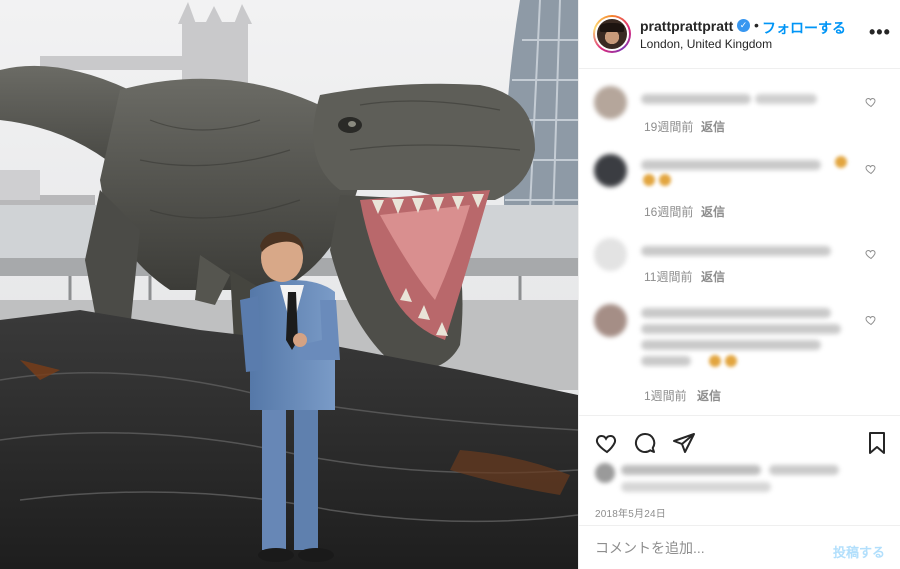  Describe the element at coordinates (880, 32) in the screenshot. I see `ellipsis-icon: •••` at that location.